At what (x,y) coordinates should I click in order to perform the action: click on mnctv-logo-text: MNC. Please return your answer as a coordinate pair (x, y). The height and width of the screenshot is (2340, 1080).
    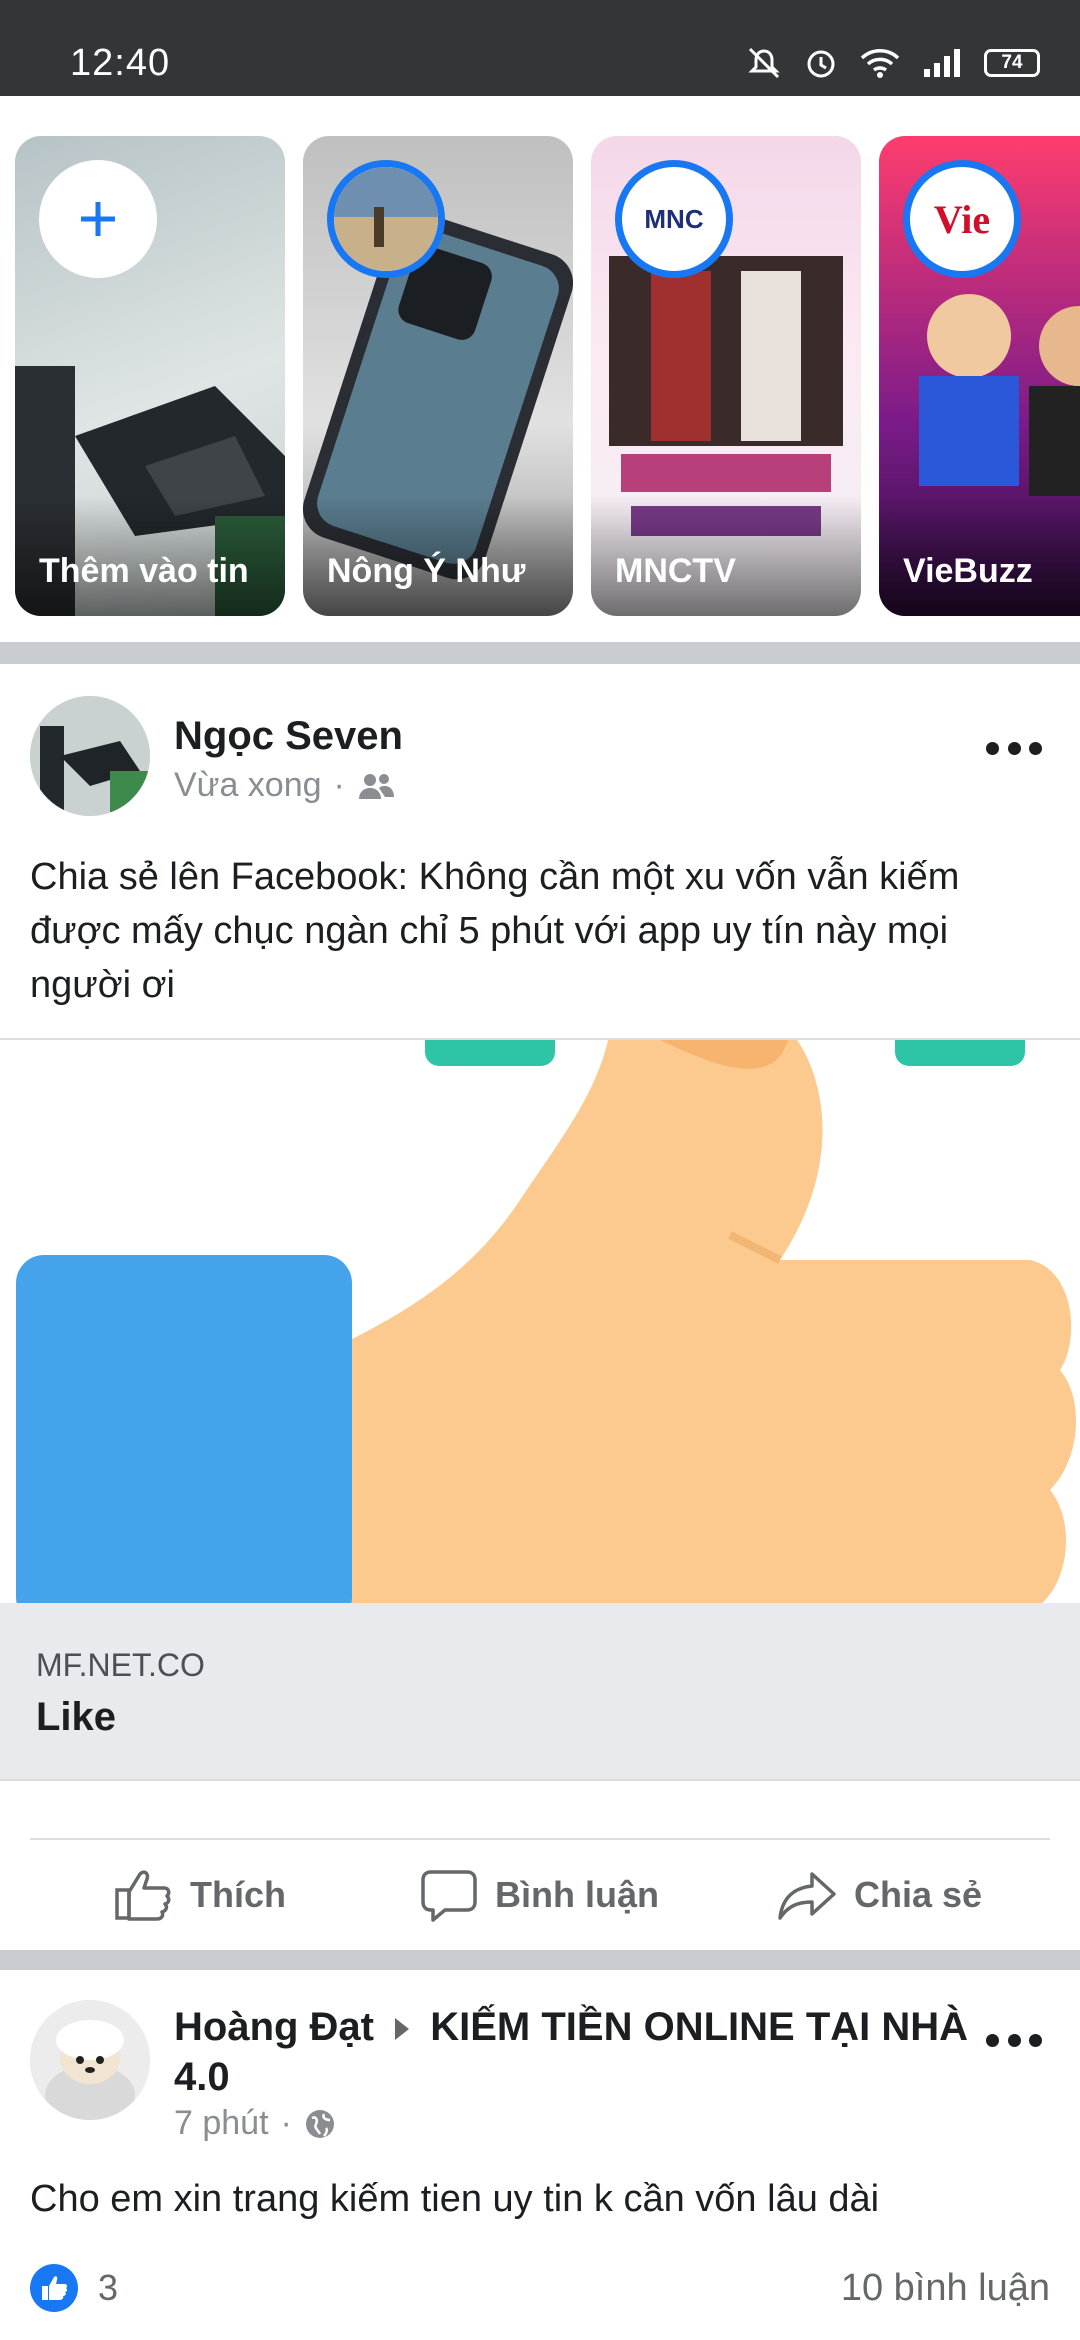
    Looking at the image, I should click on (674, 218).